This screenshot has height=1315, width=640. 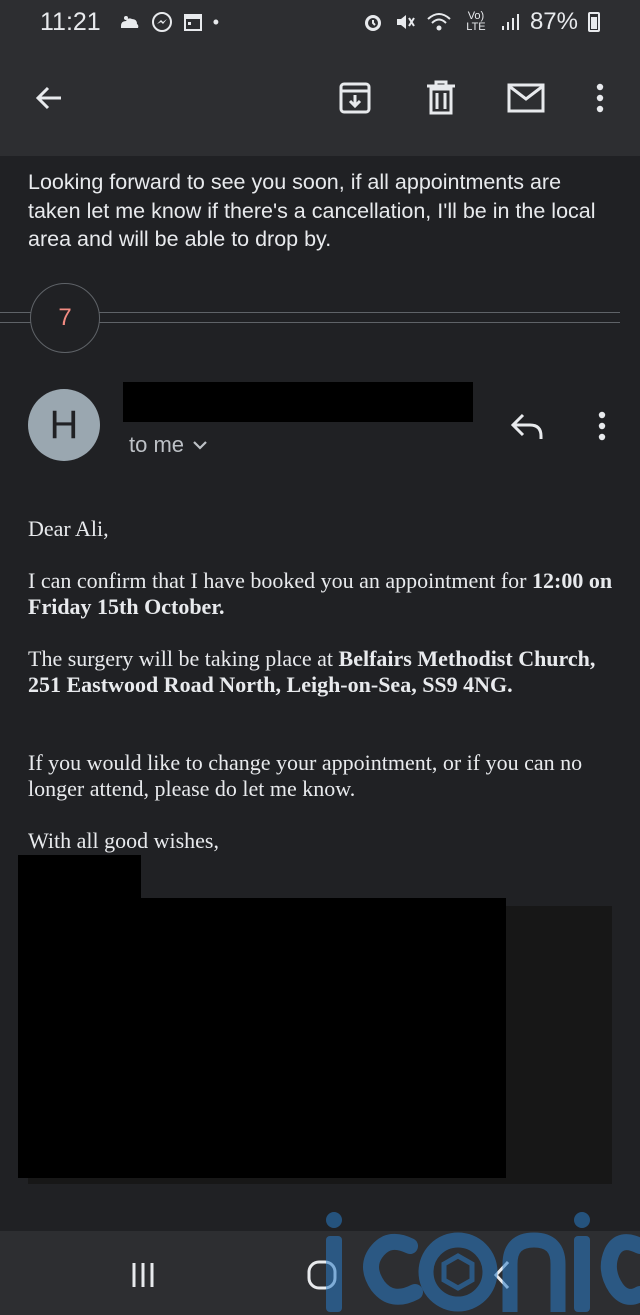 What do you see at coordinates (510, 22) in the screenshot?
I see `signal-icon` at bounding box center [510, 22].